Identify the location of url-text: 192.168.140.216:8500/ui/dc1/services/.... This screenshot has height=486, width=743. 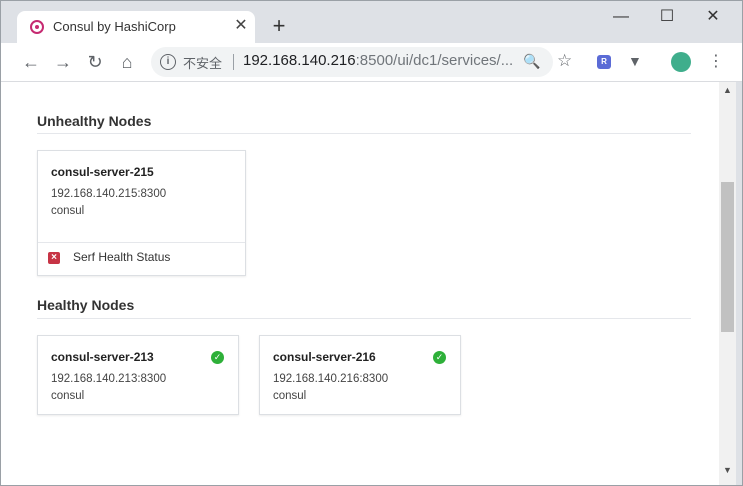
(378, 60).